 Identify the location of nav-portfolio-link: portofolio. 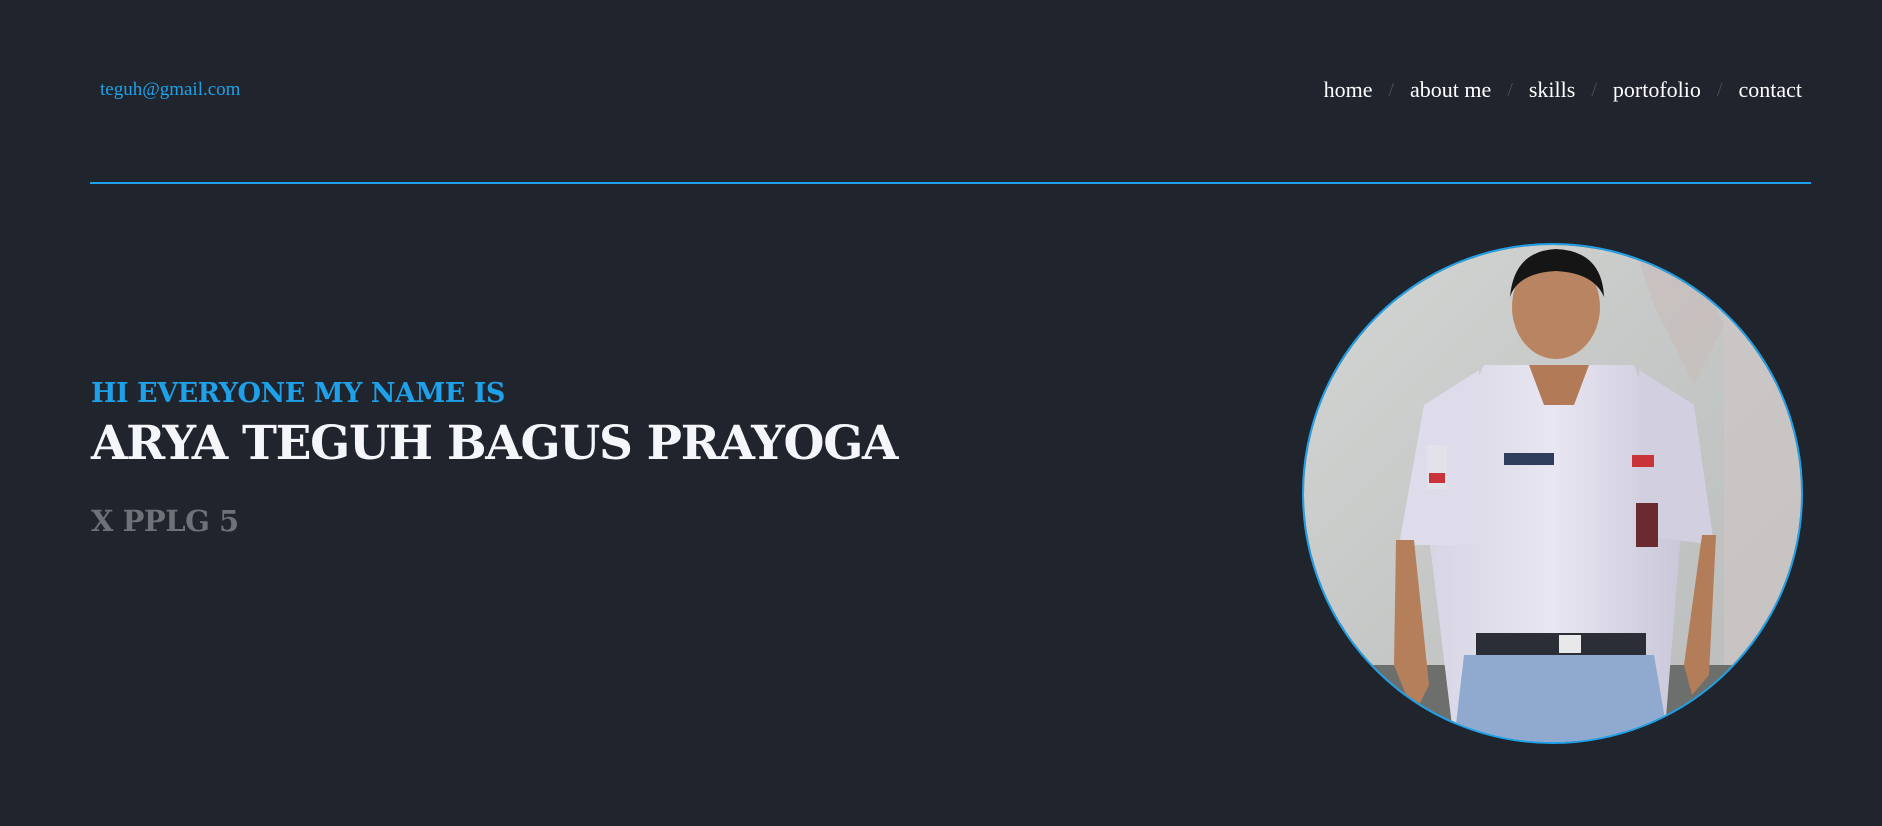
(1657, 90).